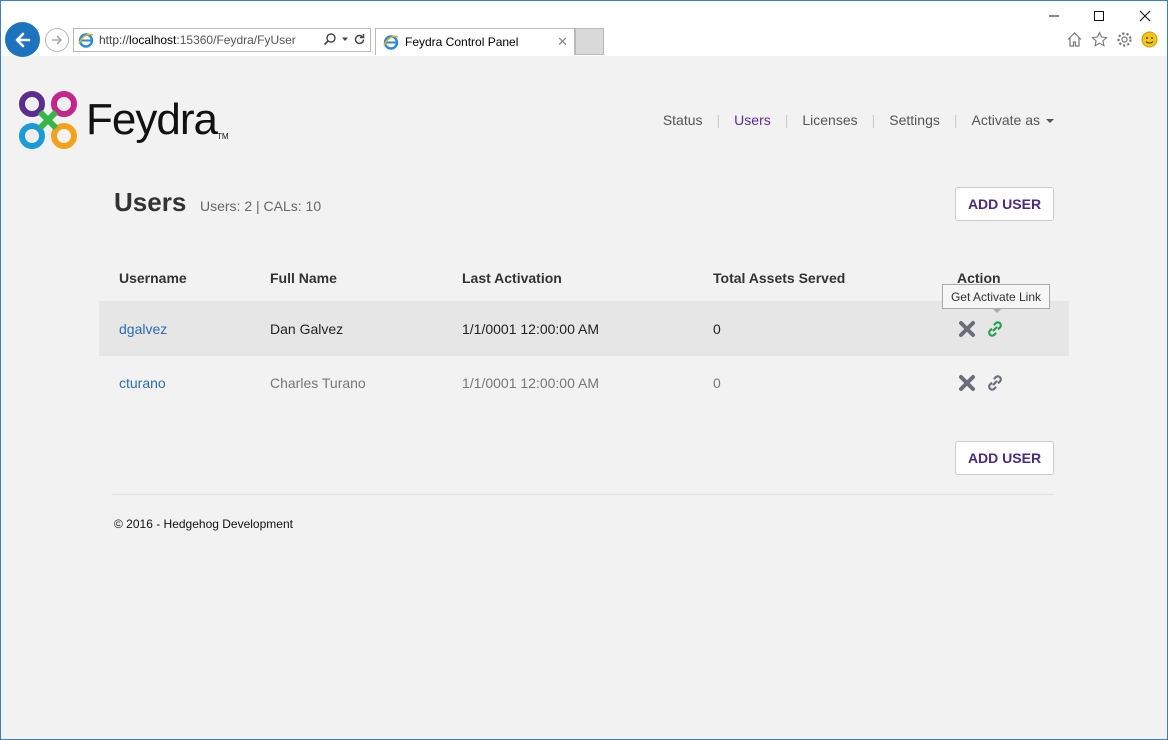 This screenshot has width=1168, height=740. What do you see at coordinates (143, 329) in the screenshot?
I see `username-link: dgalvez` at bounding box center [143, 329].